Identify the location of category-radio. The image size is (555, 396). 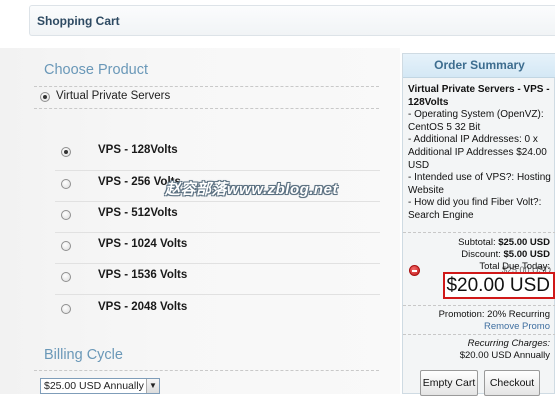
(45, 97).